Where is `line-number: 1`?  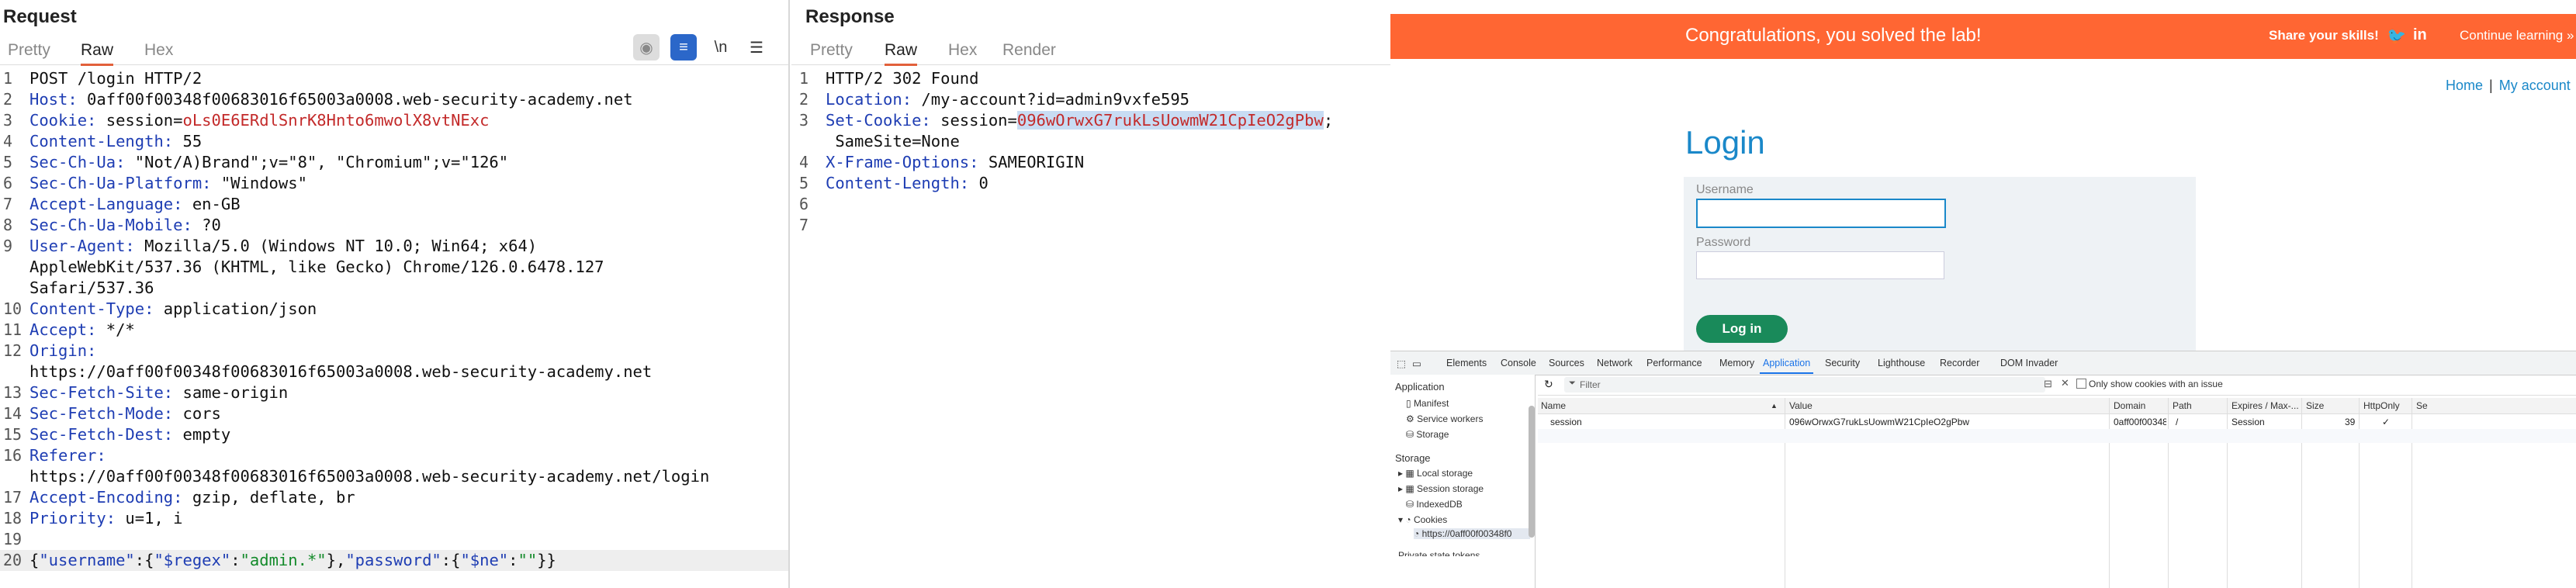
line-number: 1 is located at coordinates (804, 78).